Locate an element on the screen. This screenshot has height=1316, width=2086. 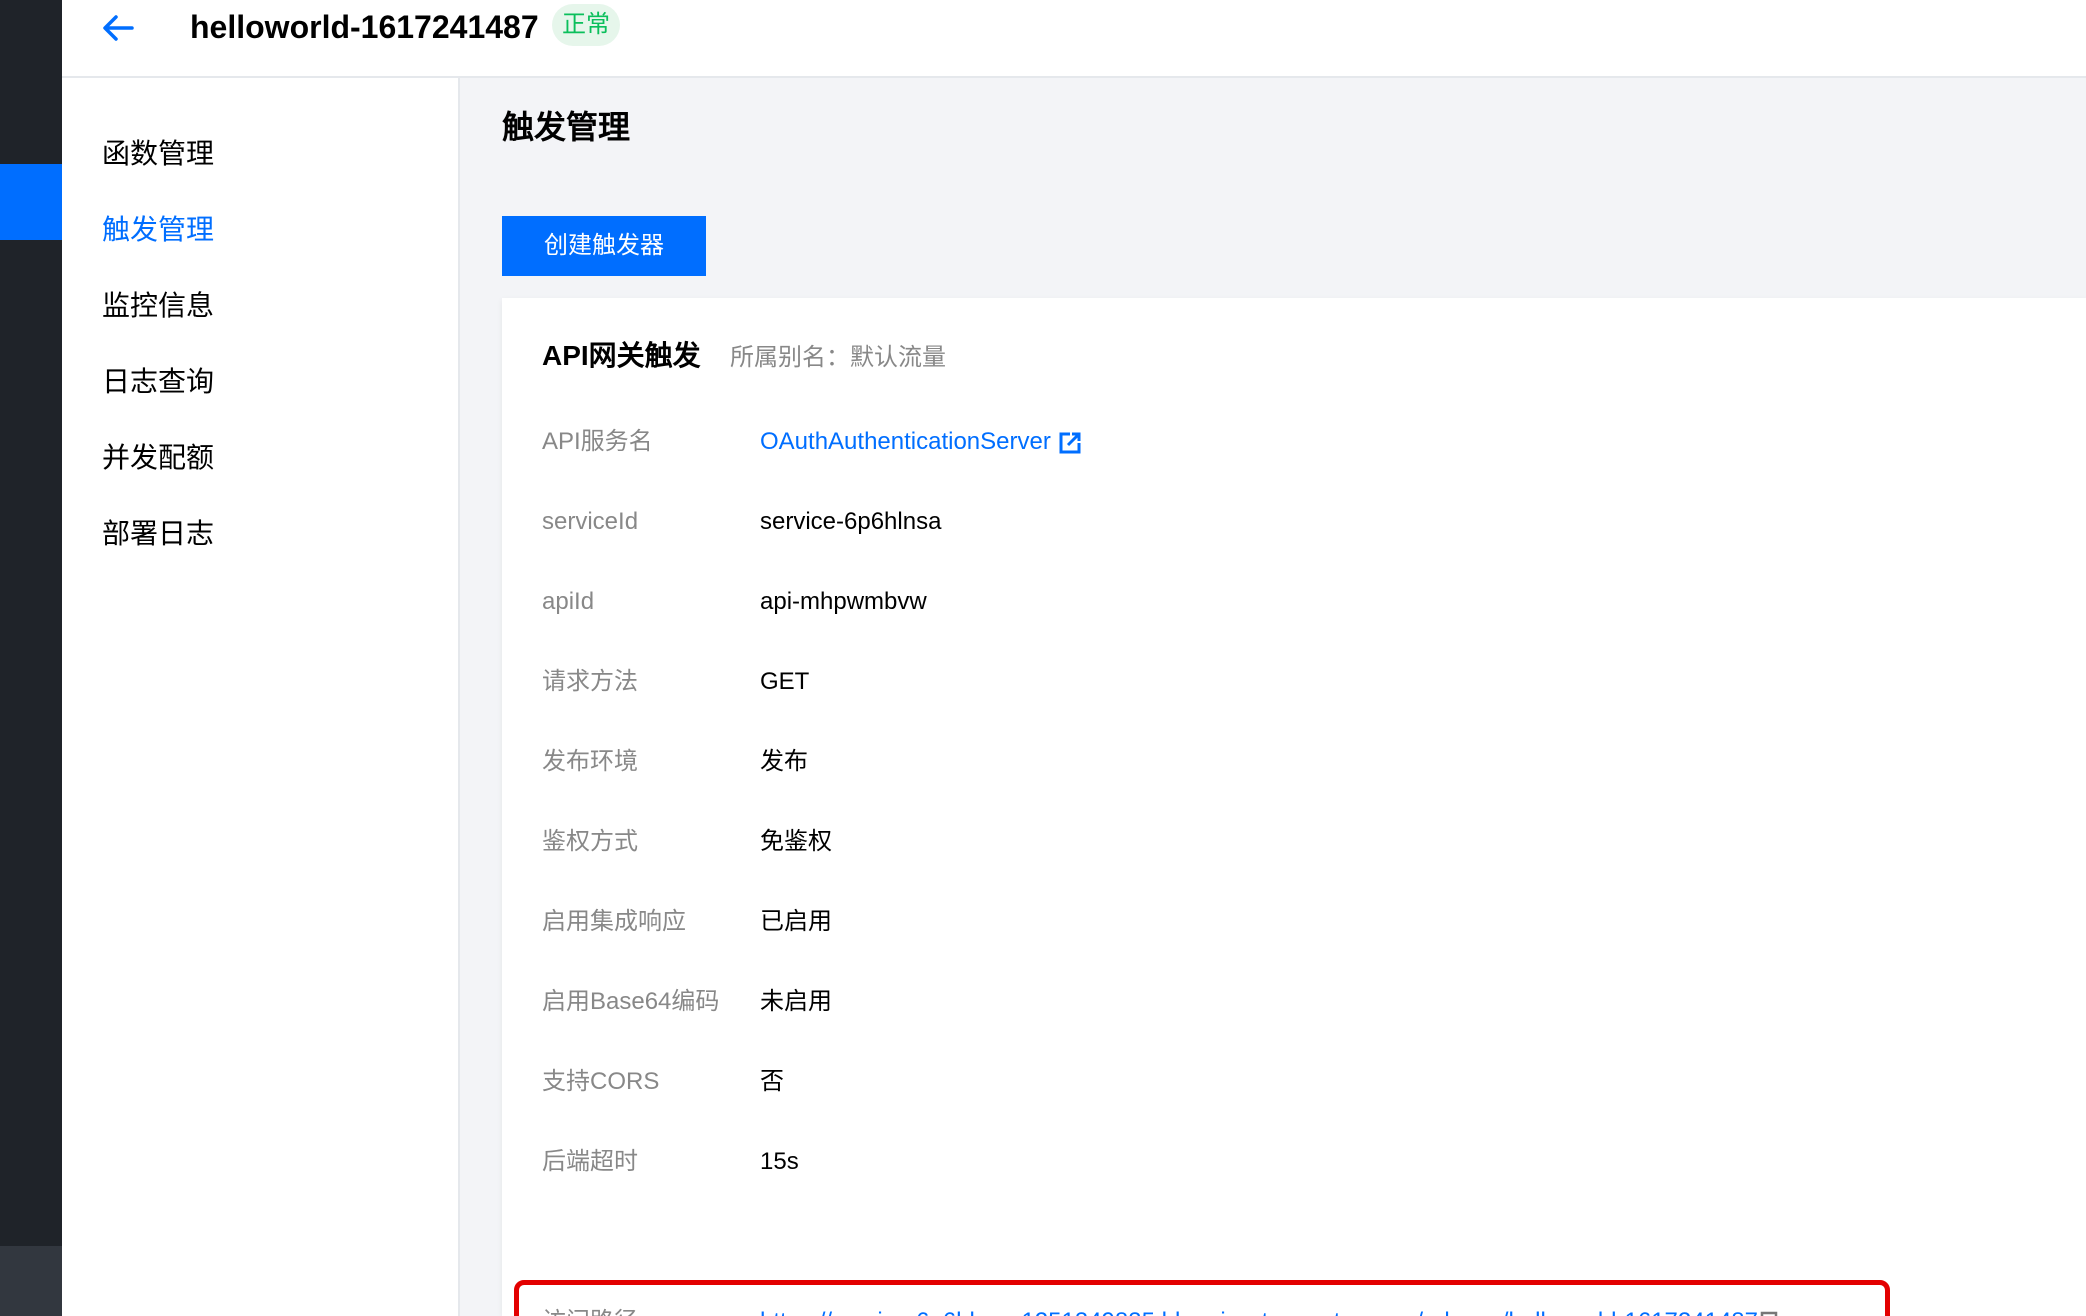
row-label-request-method: 请求方法 is located at coordinates (590, 681).